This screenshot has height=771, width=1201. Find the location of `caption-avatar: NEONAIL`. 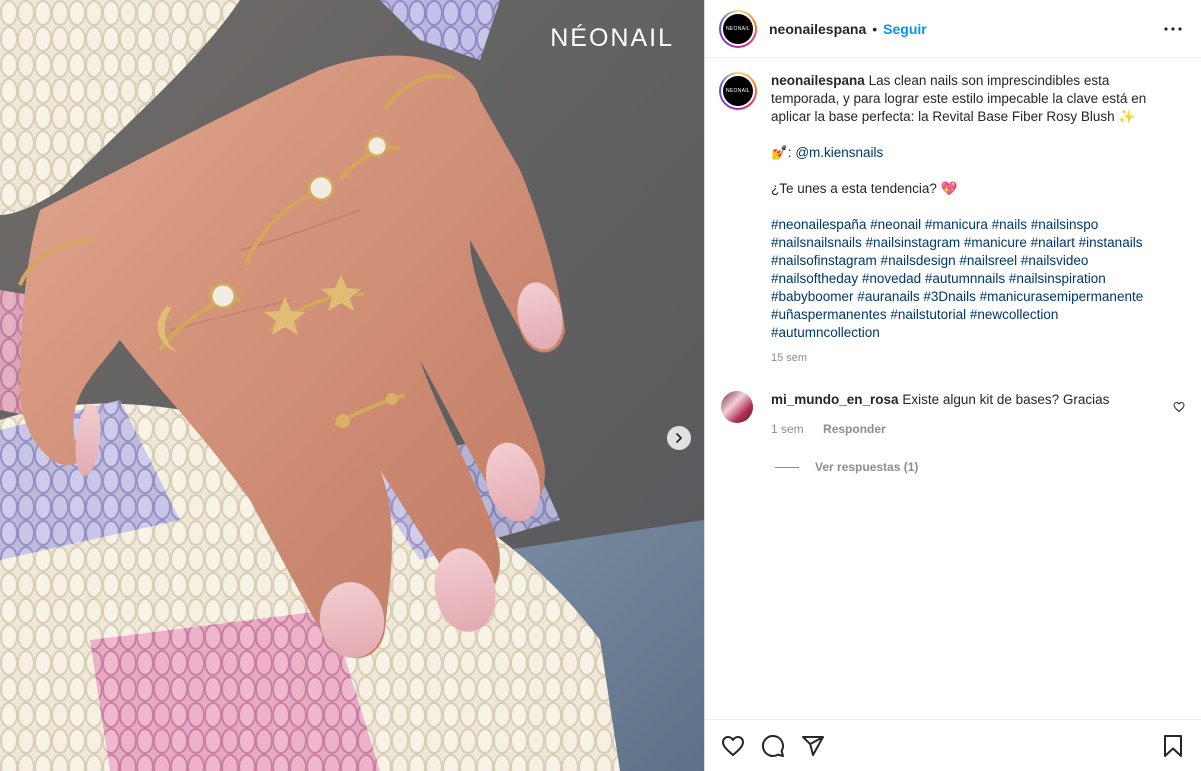

caption-avatar: NEONAIL is located at coordinates (738, 91).